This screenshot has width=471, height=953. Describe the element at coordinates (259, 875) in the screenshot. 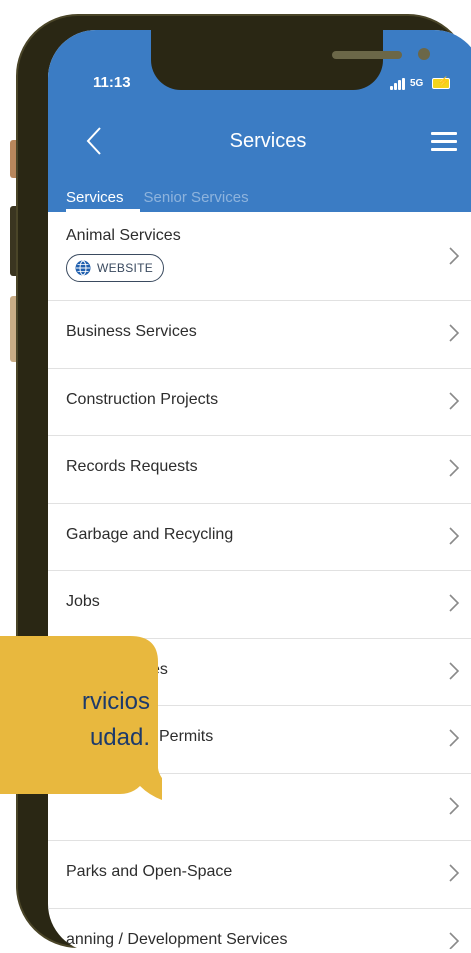

I see `list-item-parks-open-space: Parks and Open-Space` at that location.